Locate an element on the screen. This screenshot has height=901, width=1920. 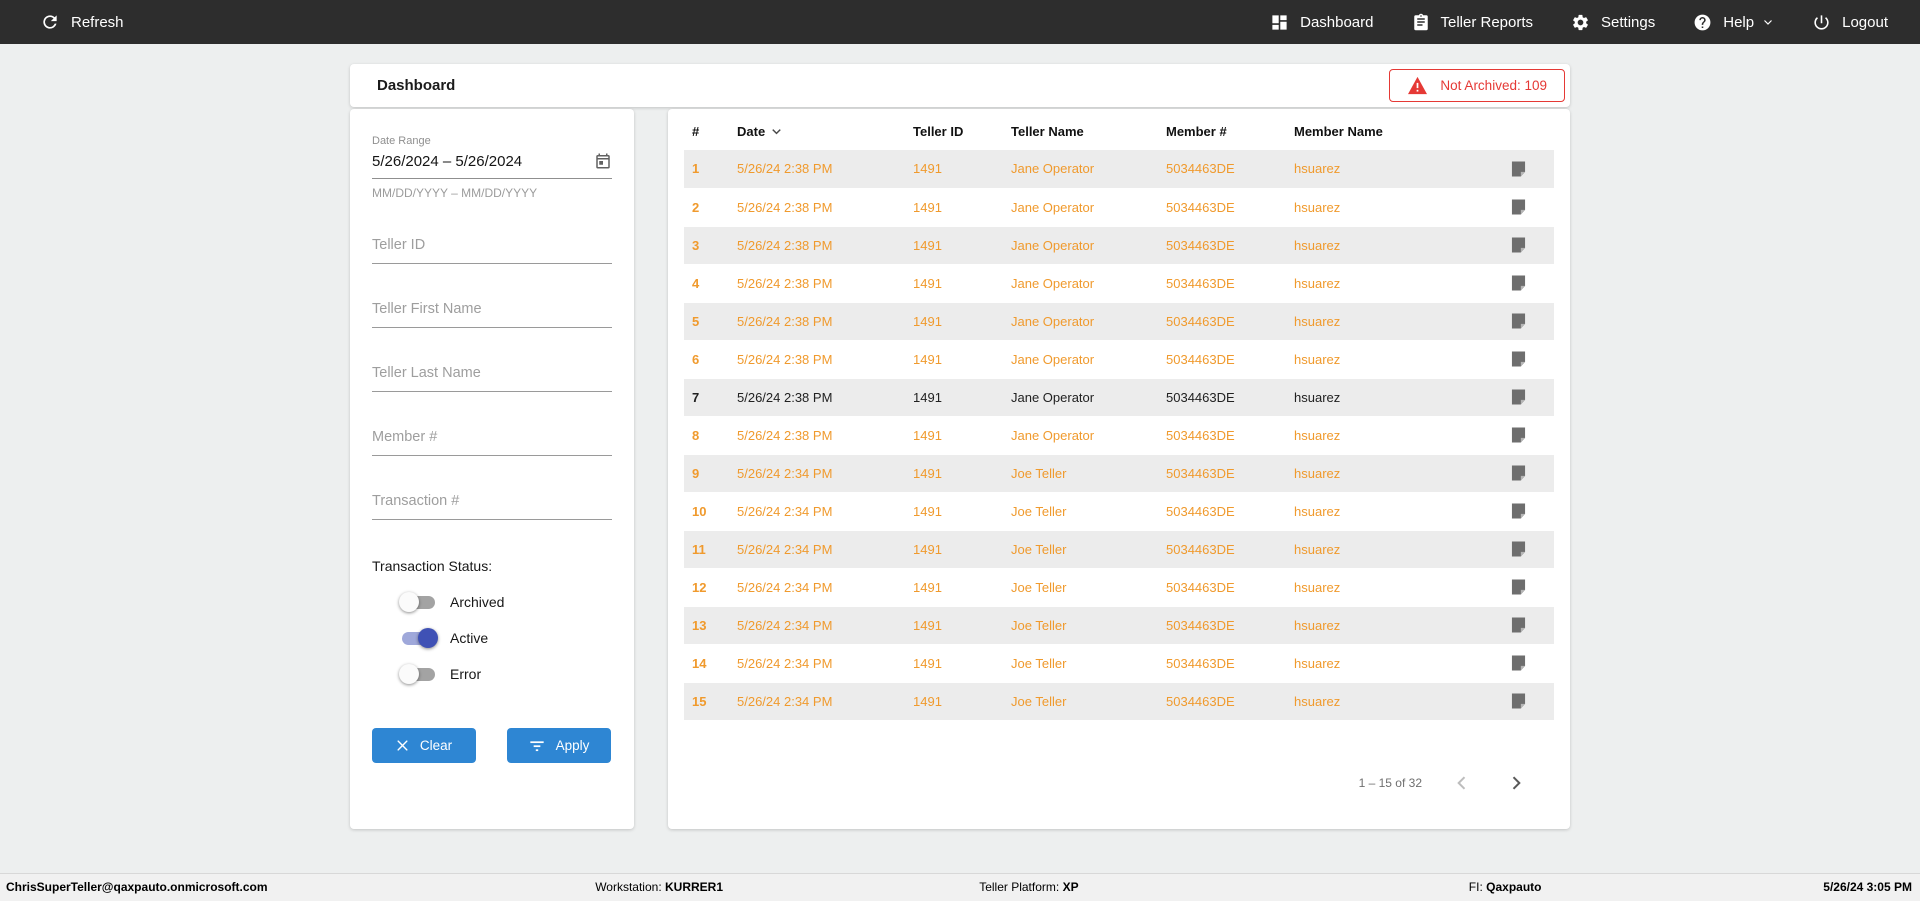
teller-first-name-input is located at coordinates (492, 311).